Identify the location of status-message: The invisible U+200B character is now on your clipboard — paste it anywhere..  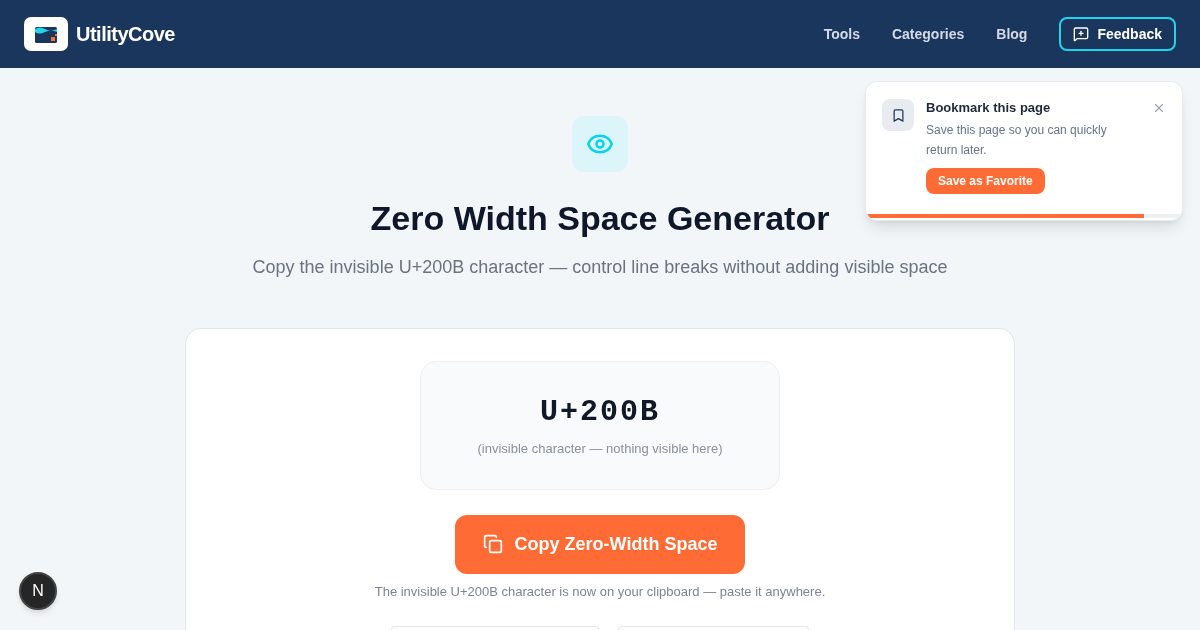
(600, 592).